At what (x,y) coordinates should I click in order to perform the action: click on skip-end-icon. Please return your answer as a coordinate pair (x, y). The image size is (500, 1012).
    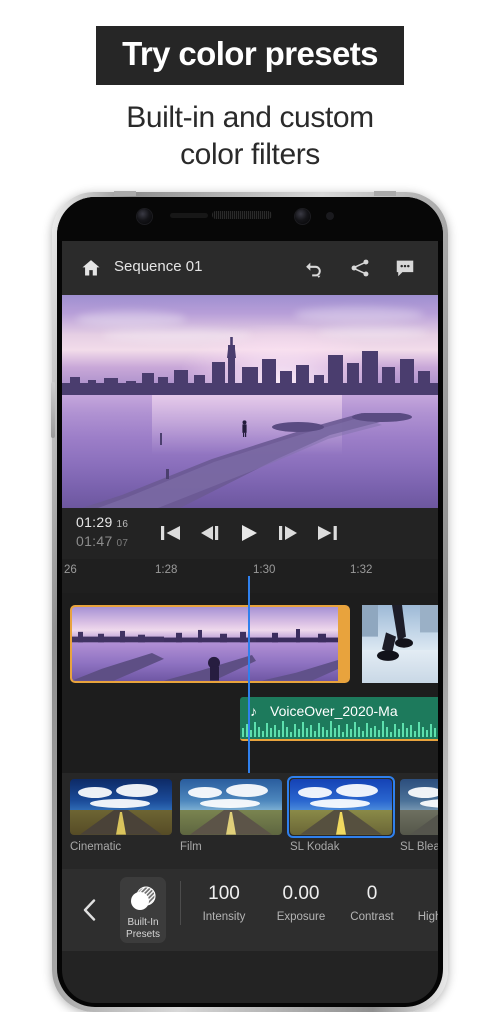
    Looking at the image, I should click on (327, 533).